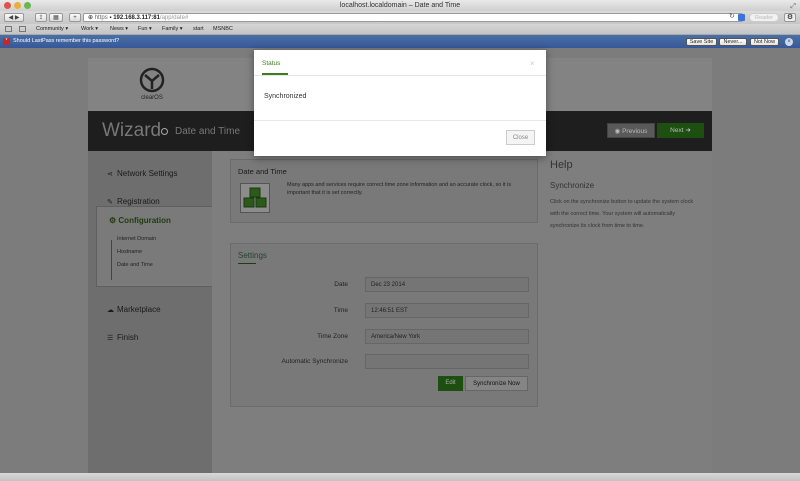 The height and width of the screenshot is (481, 800). What do you see at coordinates (41, 17) in the screenshot?
I see `share-icon: ⇪` at bounding box center [41, 17].